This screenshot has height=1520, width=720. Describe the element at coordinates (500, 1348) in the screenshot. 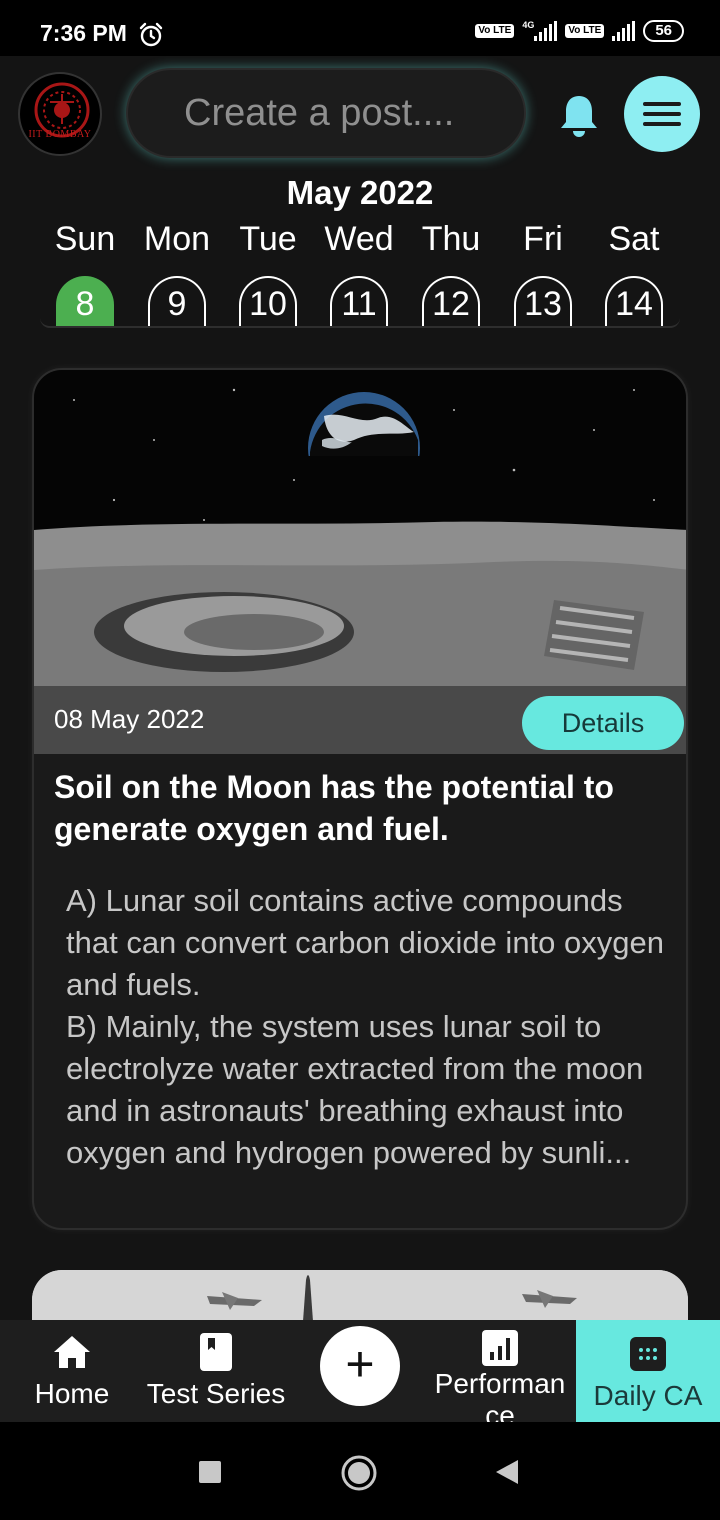

I see `bar-chart-icon` at that location.